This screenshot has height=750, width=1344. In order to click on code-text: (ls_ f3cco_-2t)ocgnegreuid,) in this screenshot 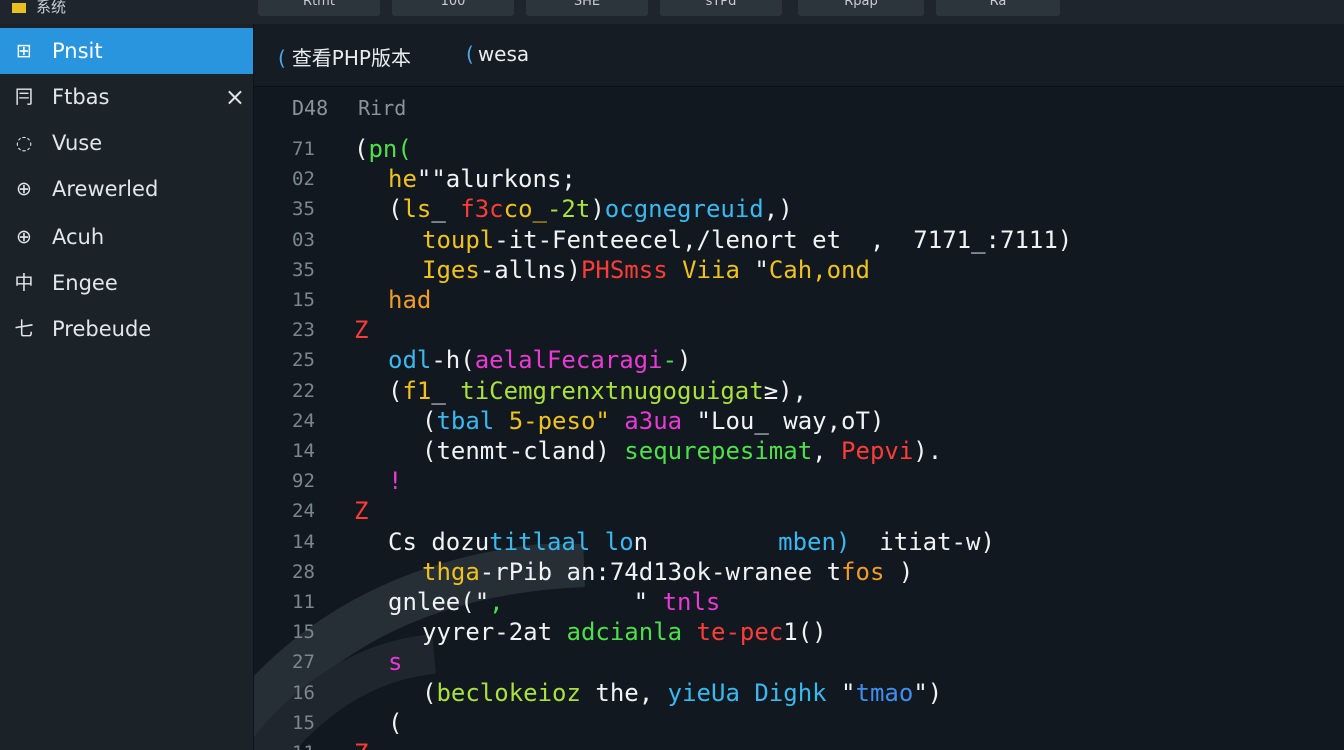, I will do `click(590, 209)`.